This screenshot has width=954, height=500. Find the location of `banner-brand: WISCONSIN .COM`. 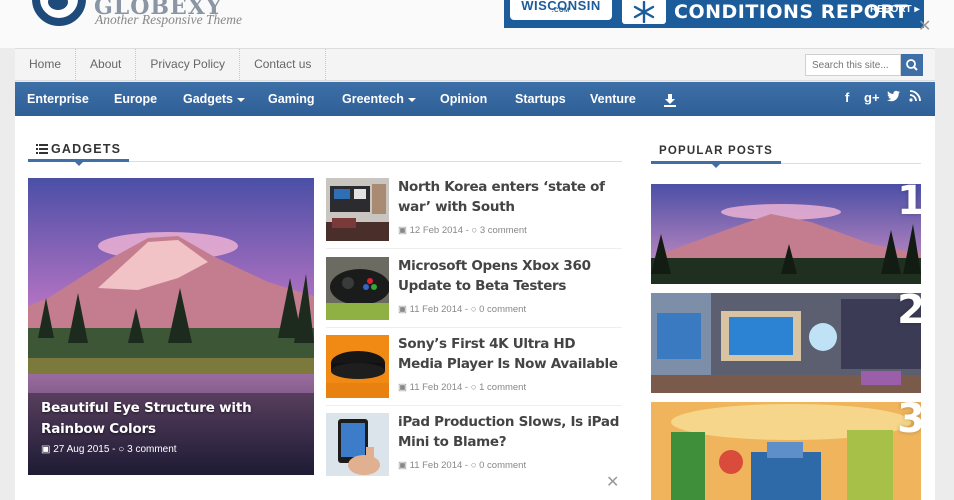

banner-brand: WISCONSIN .COM is located at coordinates (561, 10).